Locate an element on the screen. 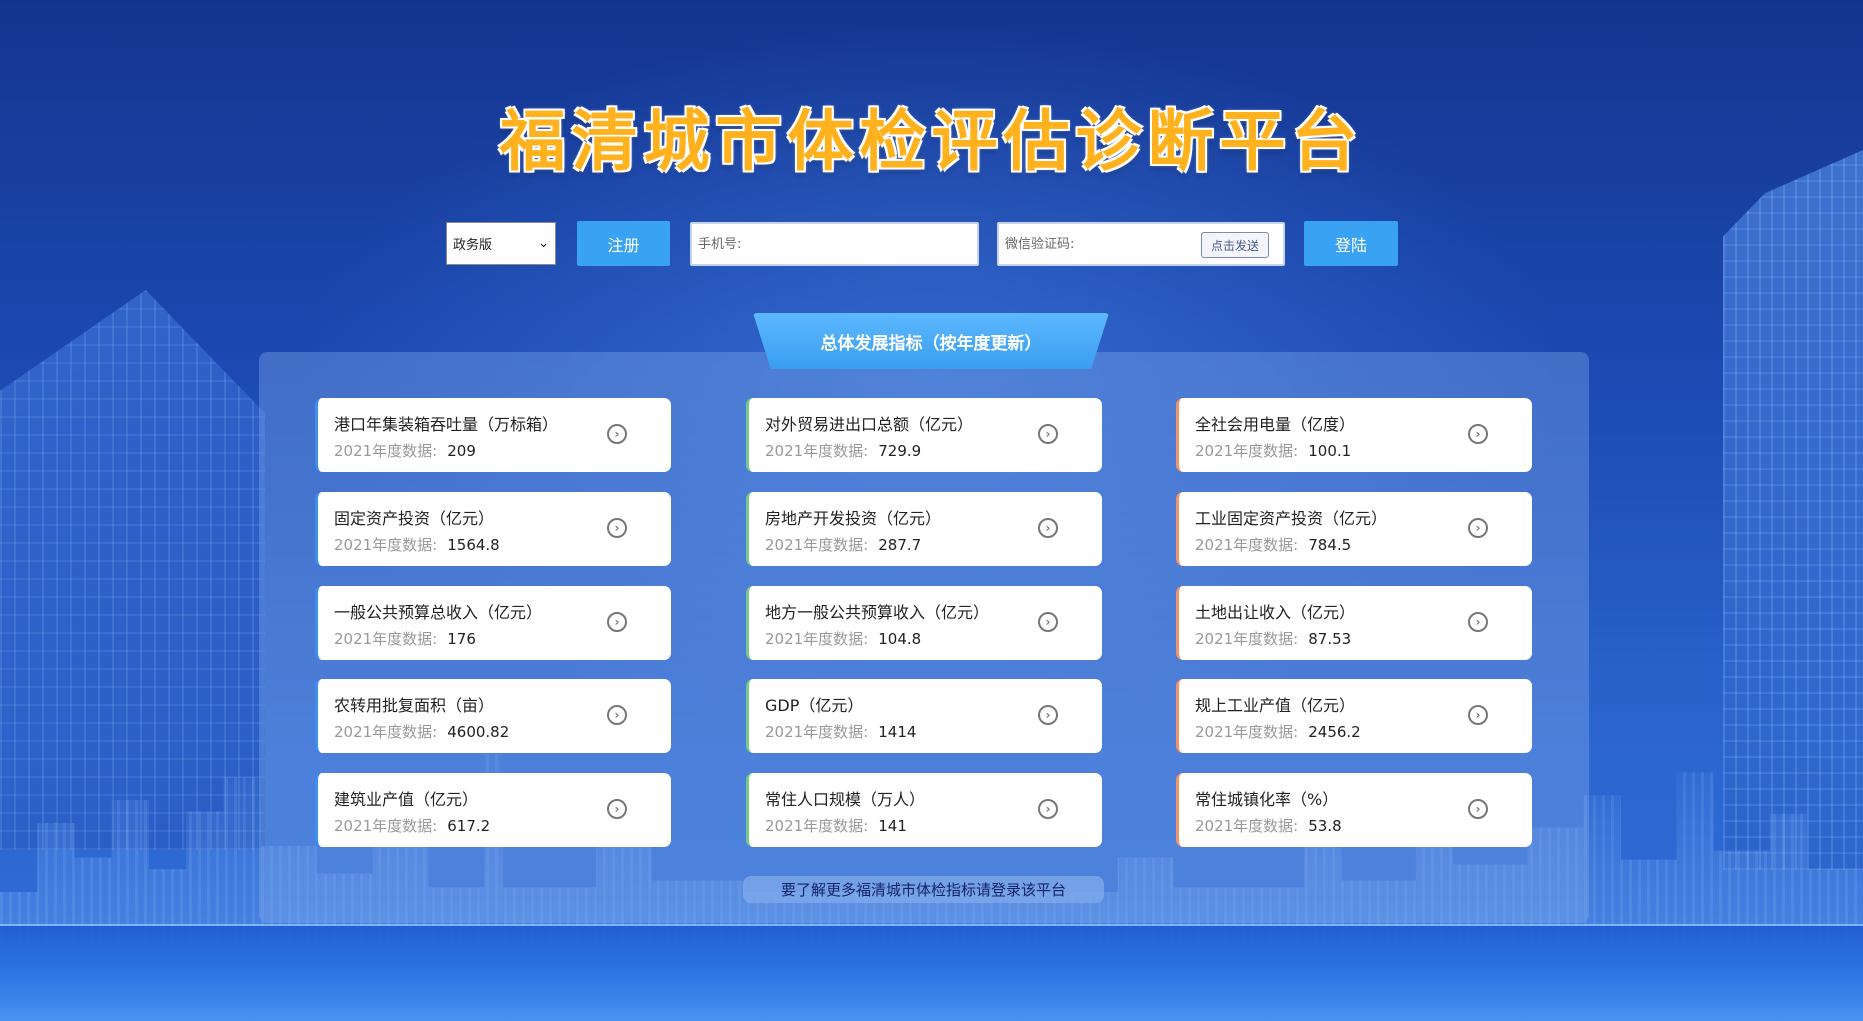 This screenshot has height=1021, width=1863. indicator-value: 784.5 is located at coordinates (1330, 545).